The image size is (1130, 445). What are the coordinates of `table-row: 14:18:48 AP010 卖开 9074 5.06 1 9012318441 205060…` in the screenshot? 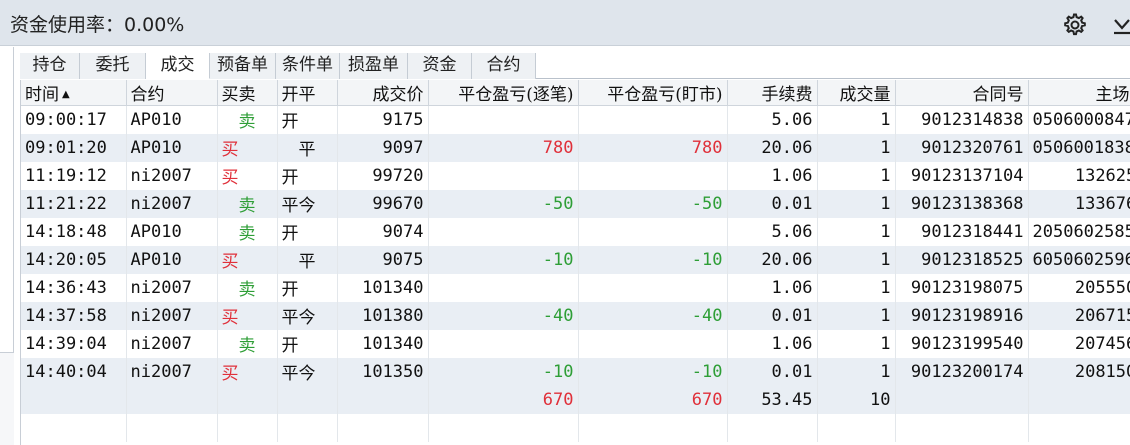 It's located at (575, 231).